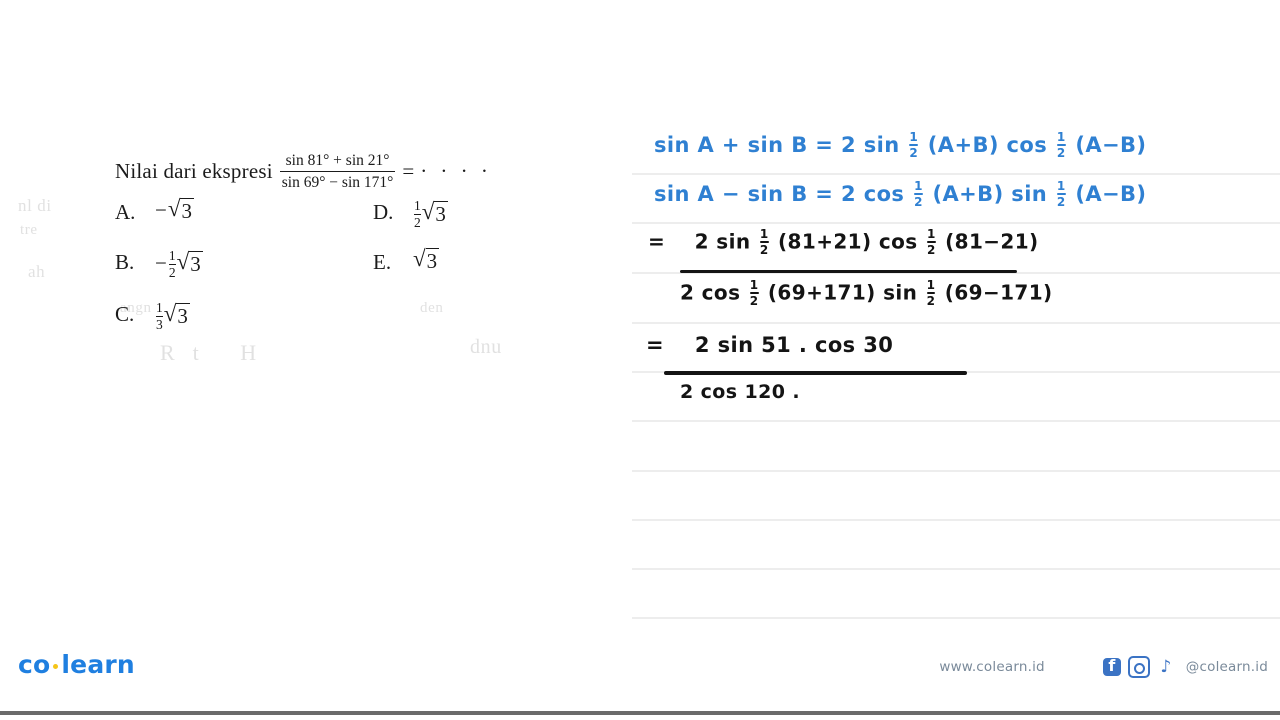  Describe the element at coordinates (125, 212) in the screenshot. I see `option-a-label: A.` at that location.